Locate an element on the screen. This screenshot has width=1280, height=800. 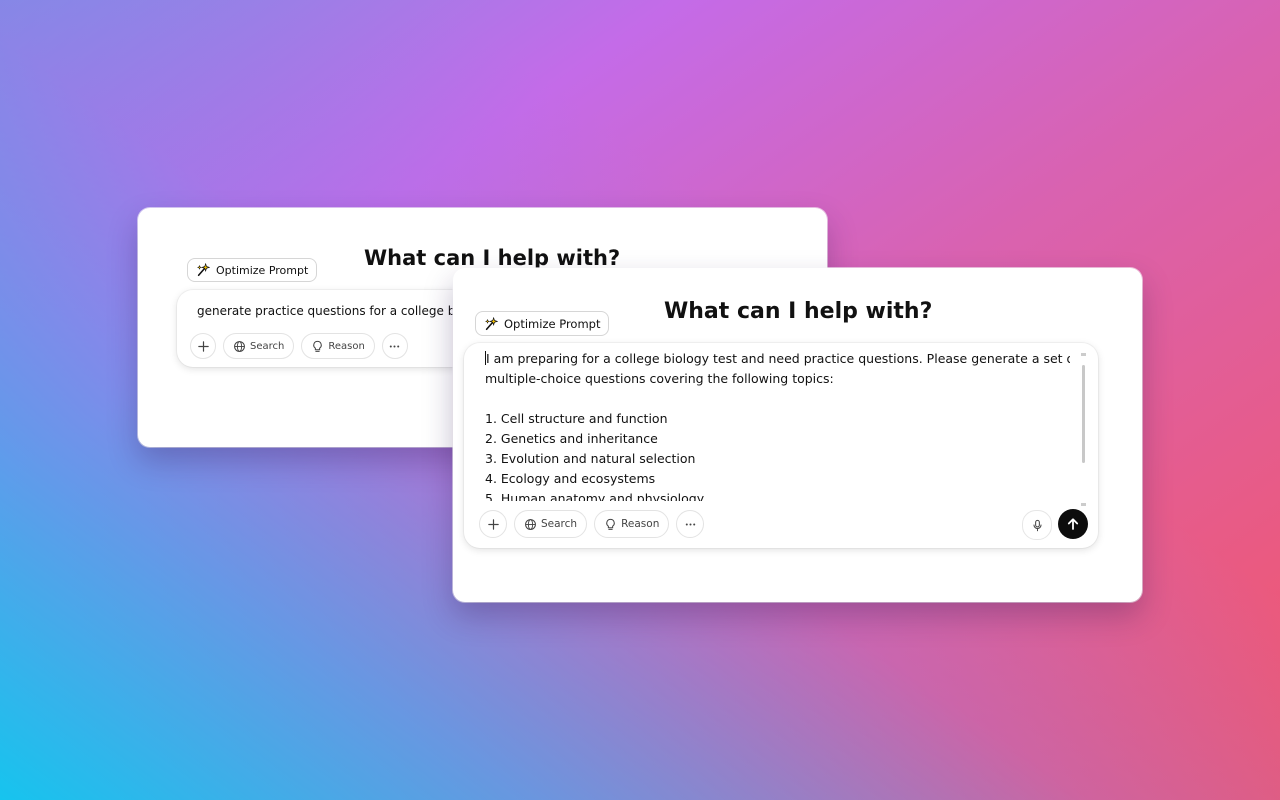
prompt-line is located at coordinates (777, 399).